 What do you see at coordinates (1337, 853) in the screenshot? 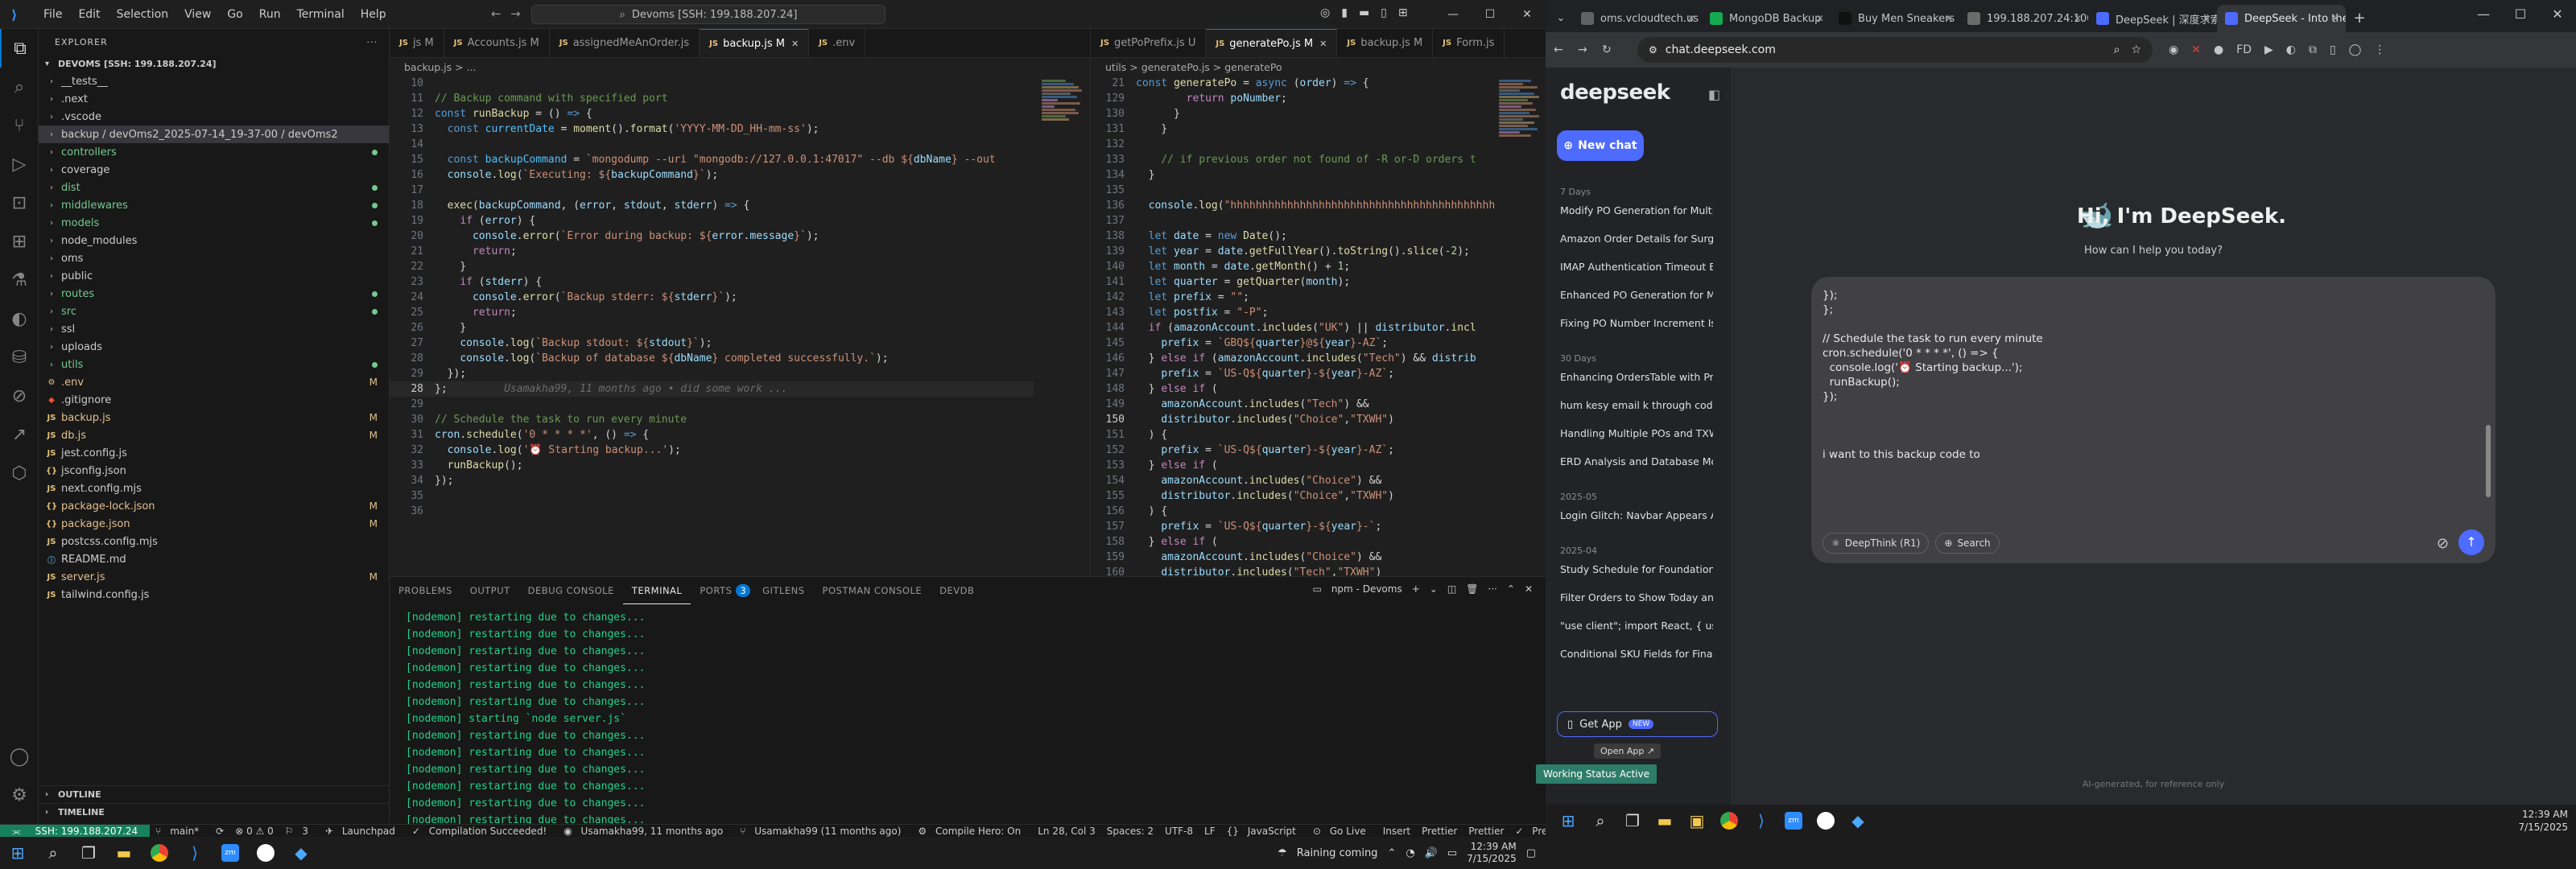
I see `weather-label: Raining coming` at bounding box center [1337, 853].